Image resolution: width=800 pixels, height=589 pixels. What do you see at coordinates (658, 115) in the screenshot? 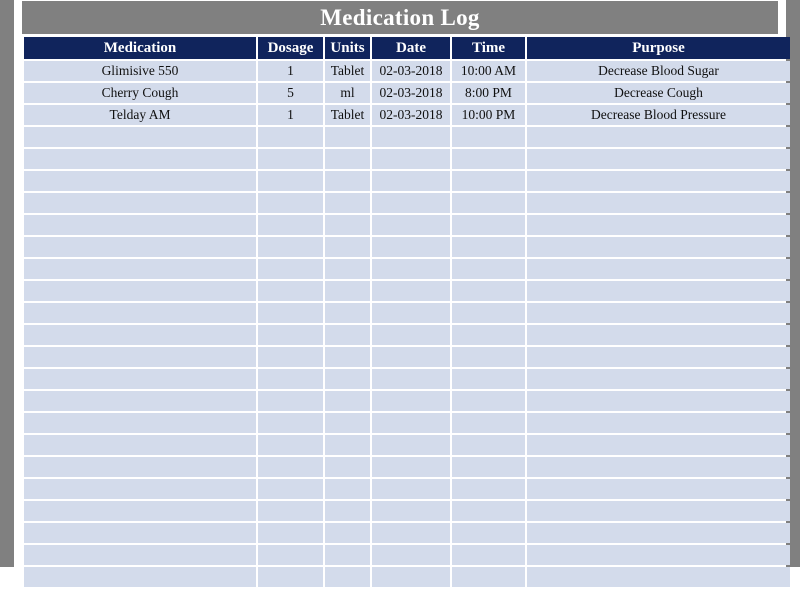
I see `cell-purpose: Decrease Blood Pressure` at bounding box center [658, 115].